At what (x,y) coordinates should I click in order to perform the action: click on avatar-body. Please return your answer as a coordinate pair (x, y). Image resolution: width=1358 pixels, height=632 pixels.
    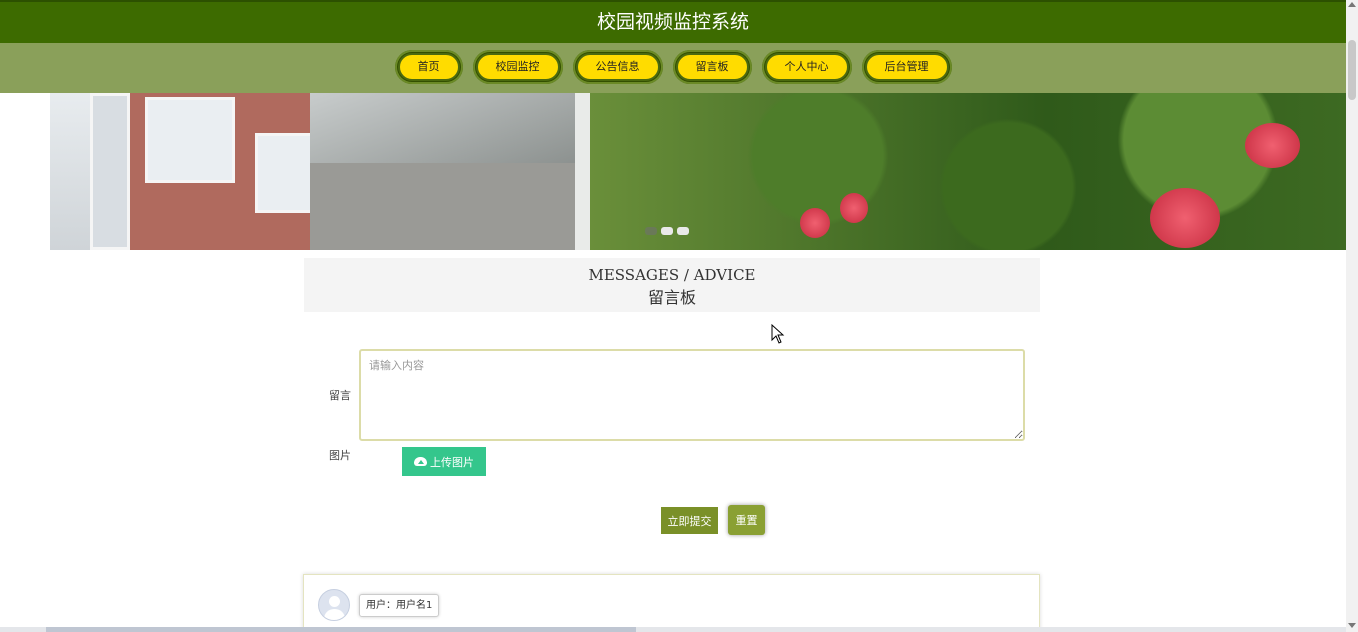
    Looking at the image, I should click on (334, 614).